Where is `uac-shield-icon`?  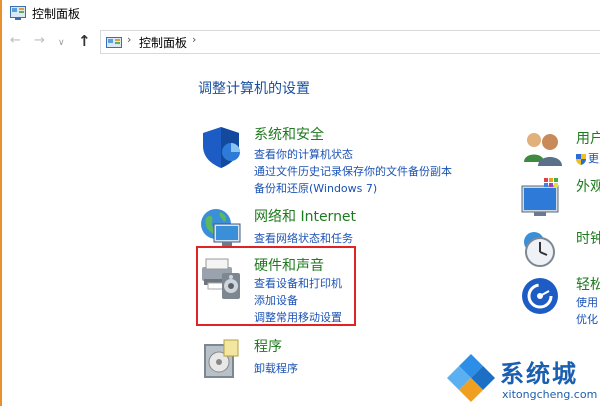 uac-shield-icon is located at coordinates (581, 159).